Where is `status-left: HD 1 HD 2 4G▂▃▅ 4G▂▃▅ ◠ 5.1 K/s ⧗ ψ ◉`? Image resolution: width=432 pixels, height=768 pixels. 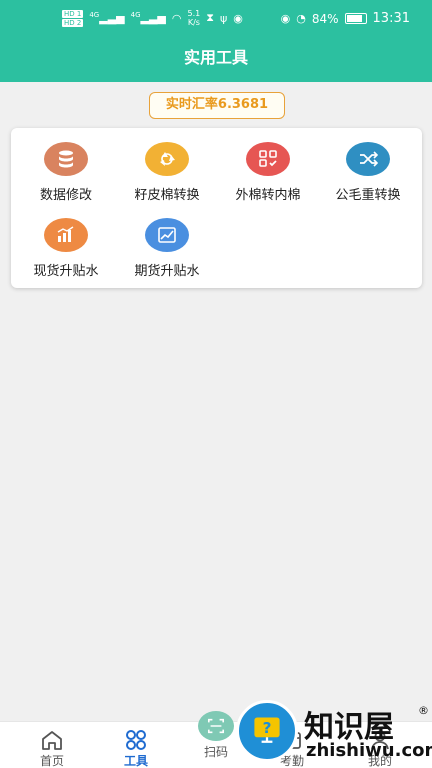
status-left: HD 1 HD 2 4G▂▃▅ 4G▂▃▅ ◠ 5.1 K/s ⧗ ψ ◉ is located at coordinates (152, 18).